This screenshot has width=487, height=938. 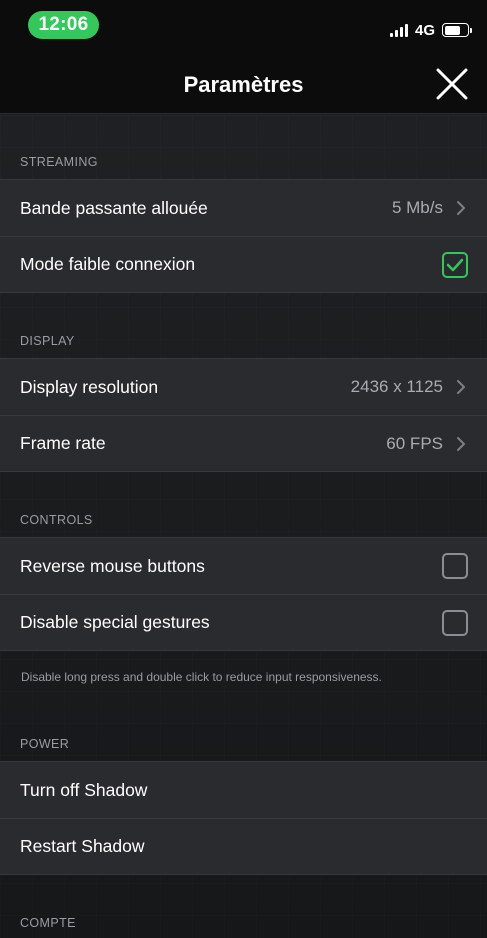 What do you see at coordinates (243, 207) in the screenshot?
I see `setting-bandwidth-row: Bande passante allouée 5 Mb/s` at bounding box center [243, 207].